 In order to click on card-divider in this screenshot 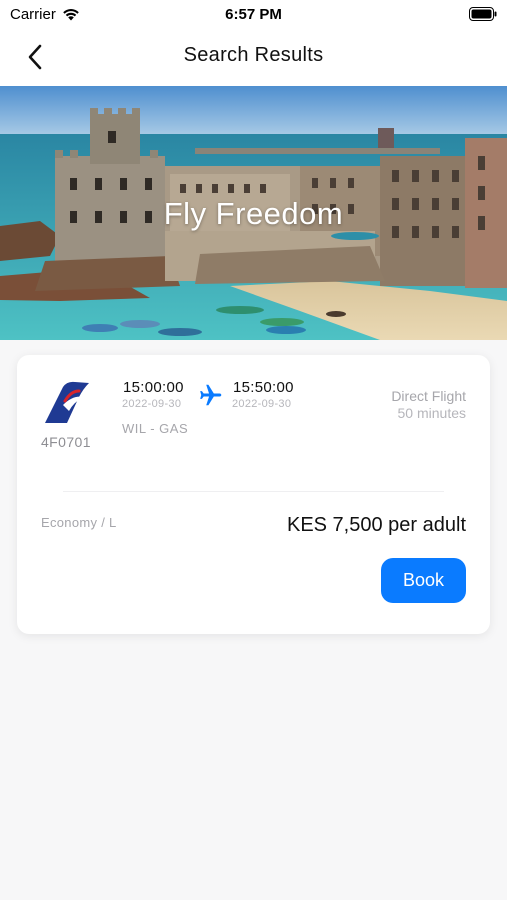, I will do `click(253, 491)`.